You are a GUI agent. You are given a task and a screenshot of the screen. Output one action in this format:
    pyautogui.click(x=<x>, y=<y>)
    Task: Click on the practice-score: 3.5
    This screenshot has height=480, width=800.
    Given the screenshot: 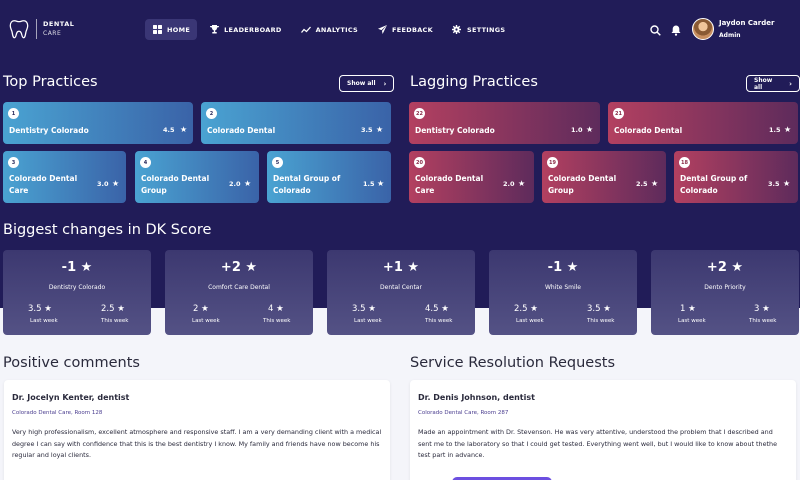 What is the action you would take?
    pyautogui.click(x=367, y=130)
    